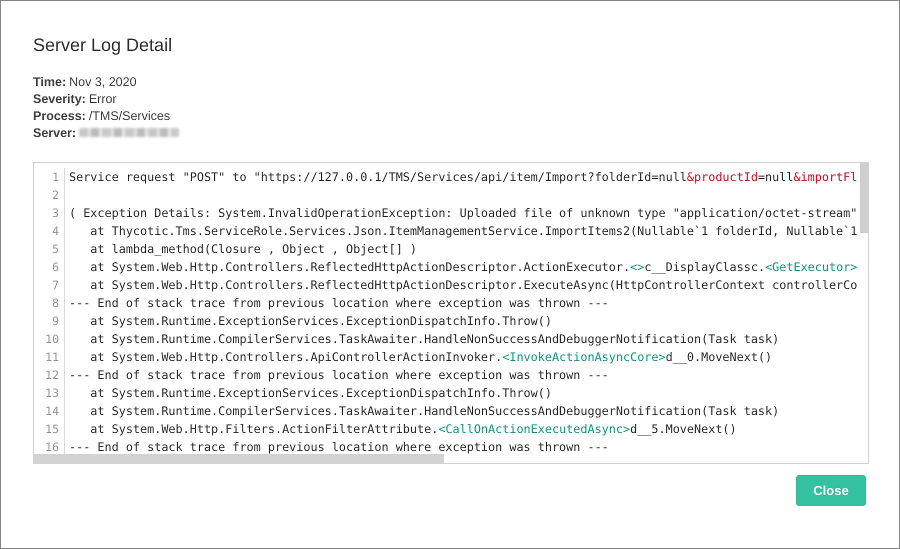 This screenshot has height=549, width=900. What do you see at coordinates (52, 357) in the screenshot?
I see `line-number: 11` at bounding box center [52, 357].